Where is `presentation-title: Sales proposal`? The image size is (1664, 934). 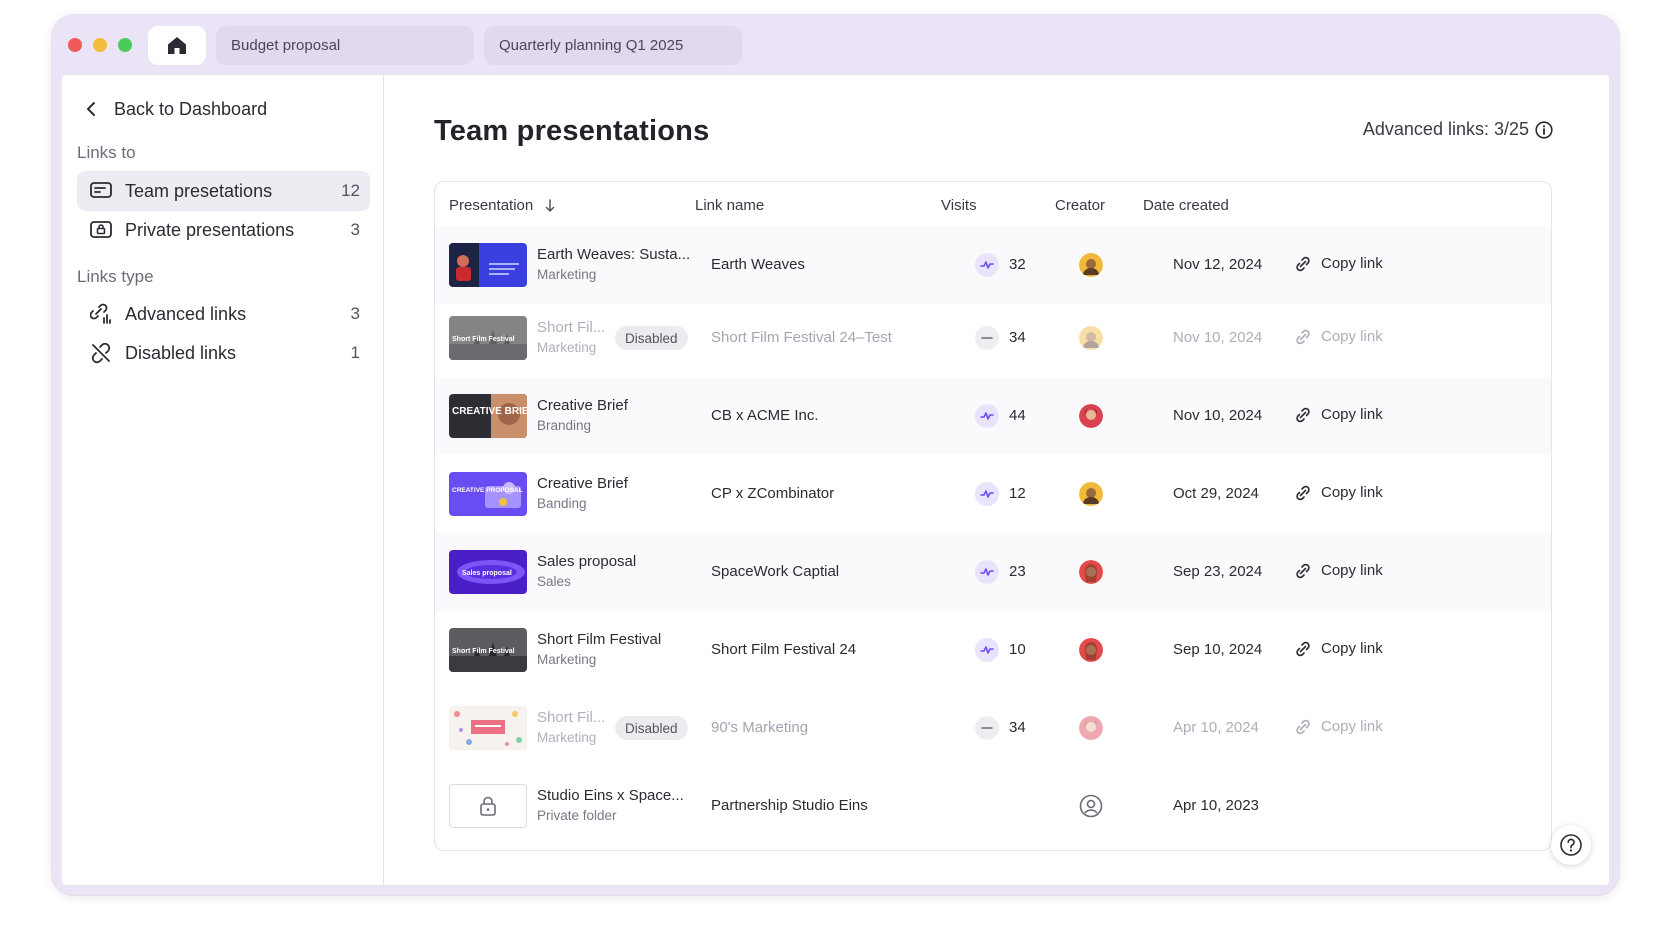 presentation-title: Sales proposal is located at coordinates (587, 561).